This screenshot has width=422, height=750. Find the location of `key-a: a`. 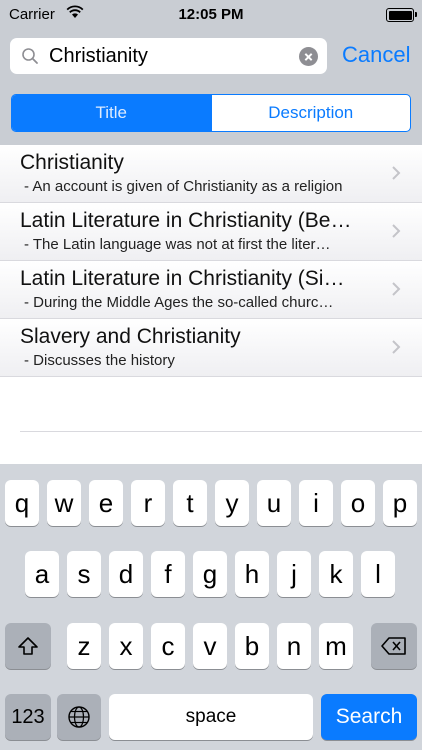

key-a: a is located at coordinates (42, 574).